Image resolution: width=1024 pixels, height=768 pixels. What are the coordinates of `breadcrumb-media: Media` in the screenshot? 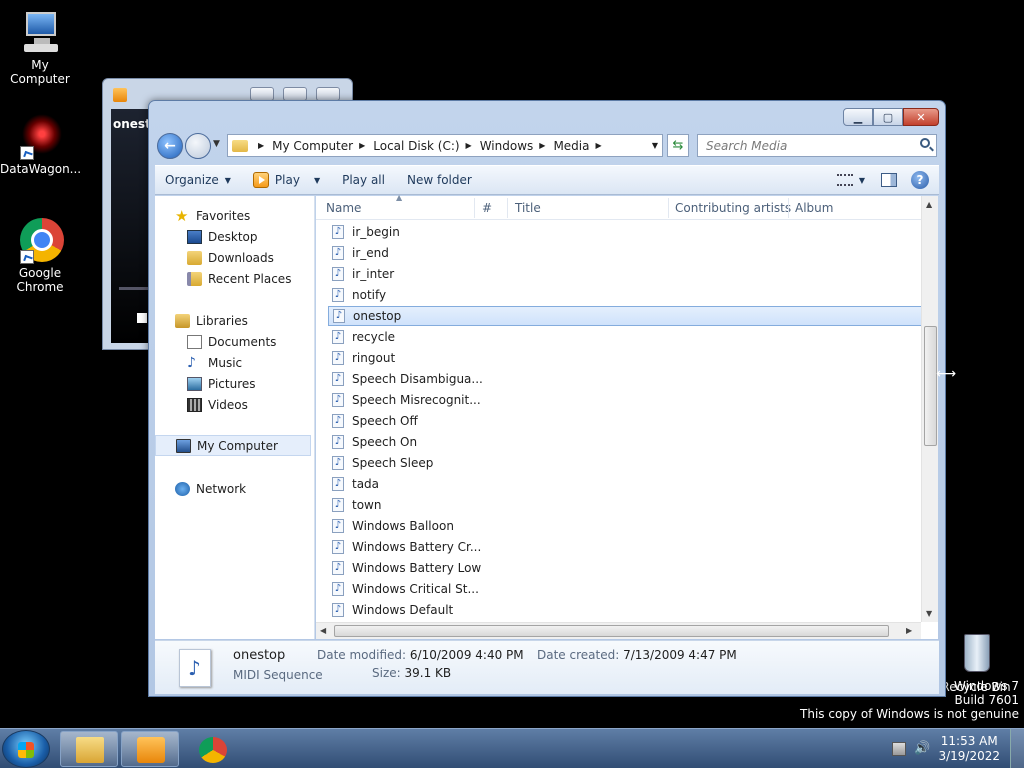 It's located at (571, 146).